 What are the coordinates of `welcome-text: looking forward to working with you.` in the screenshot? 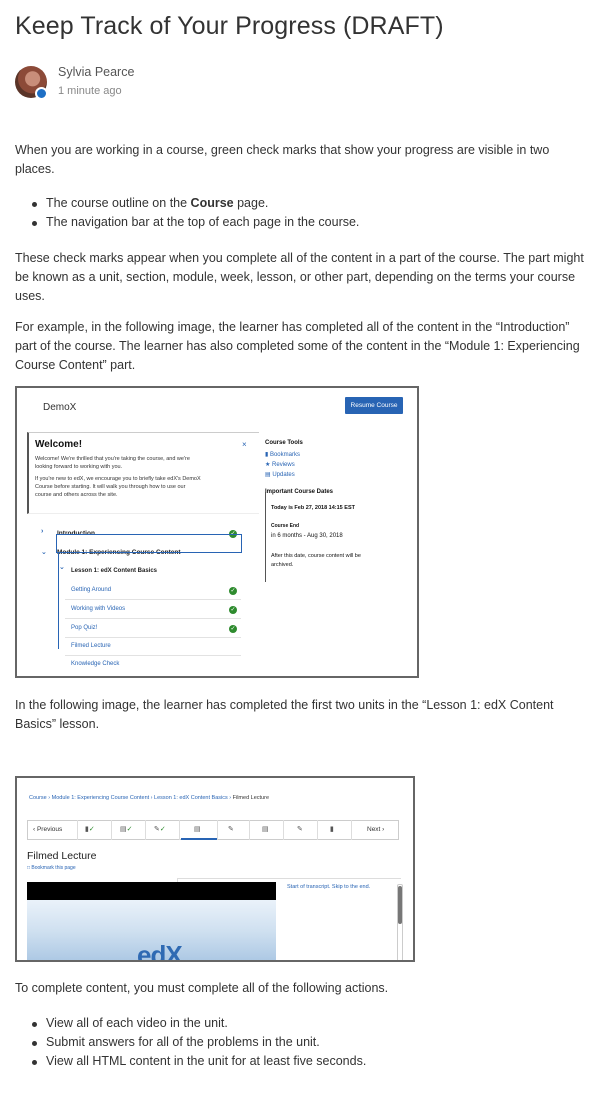 It's located at (79, 467).